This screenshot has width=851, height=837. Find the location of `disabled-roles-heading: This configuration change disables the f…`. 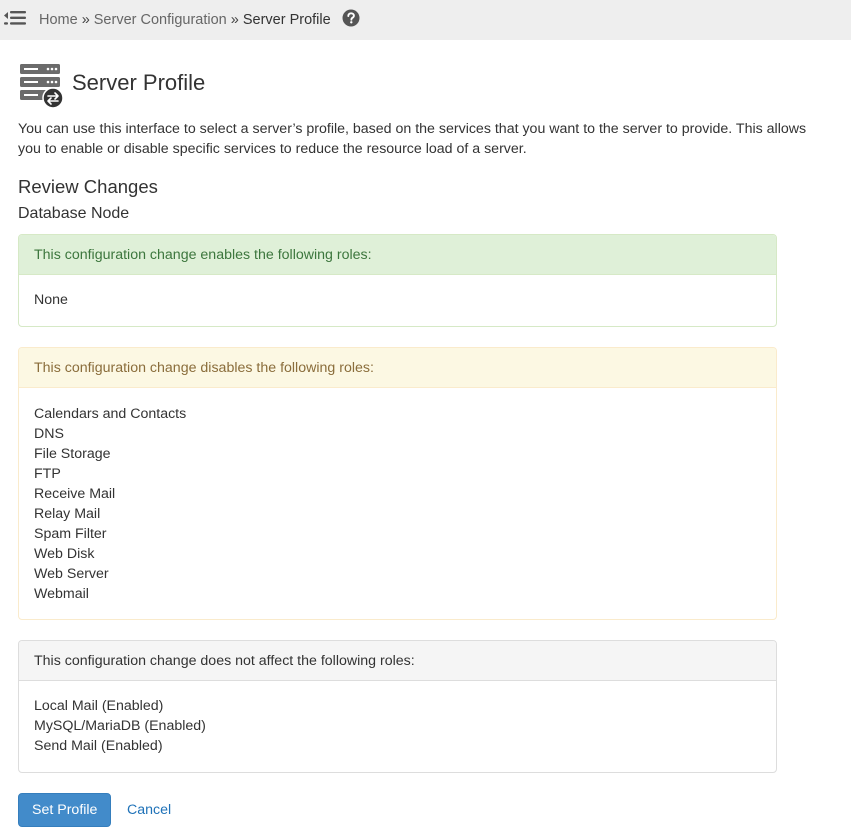

disabled-roles-heading: This configuration change disables the f… is located at coordinates (397, 368).